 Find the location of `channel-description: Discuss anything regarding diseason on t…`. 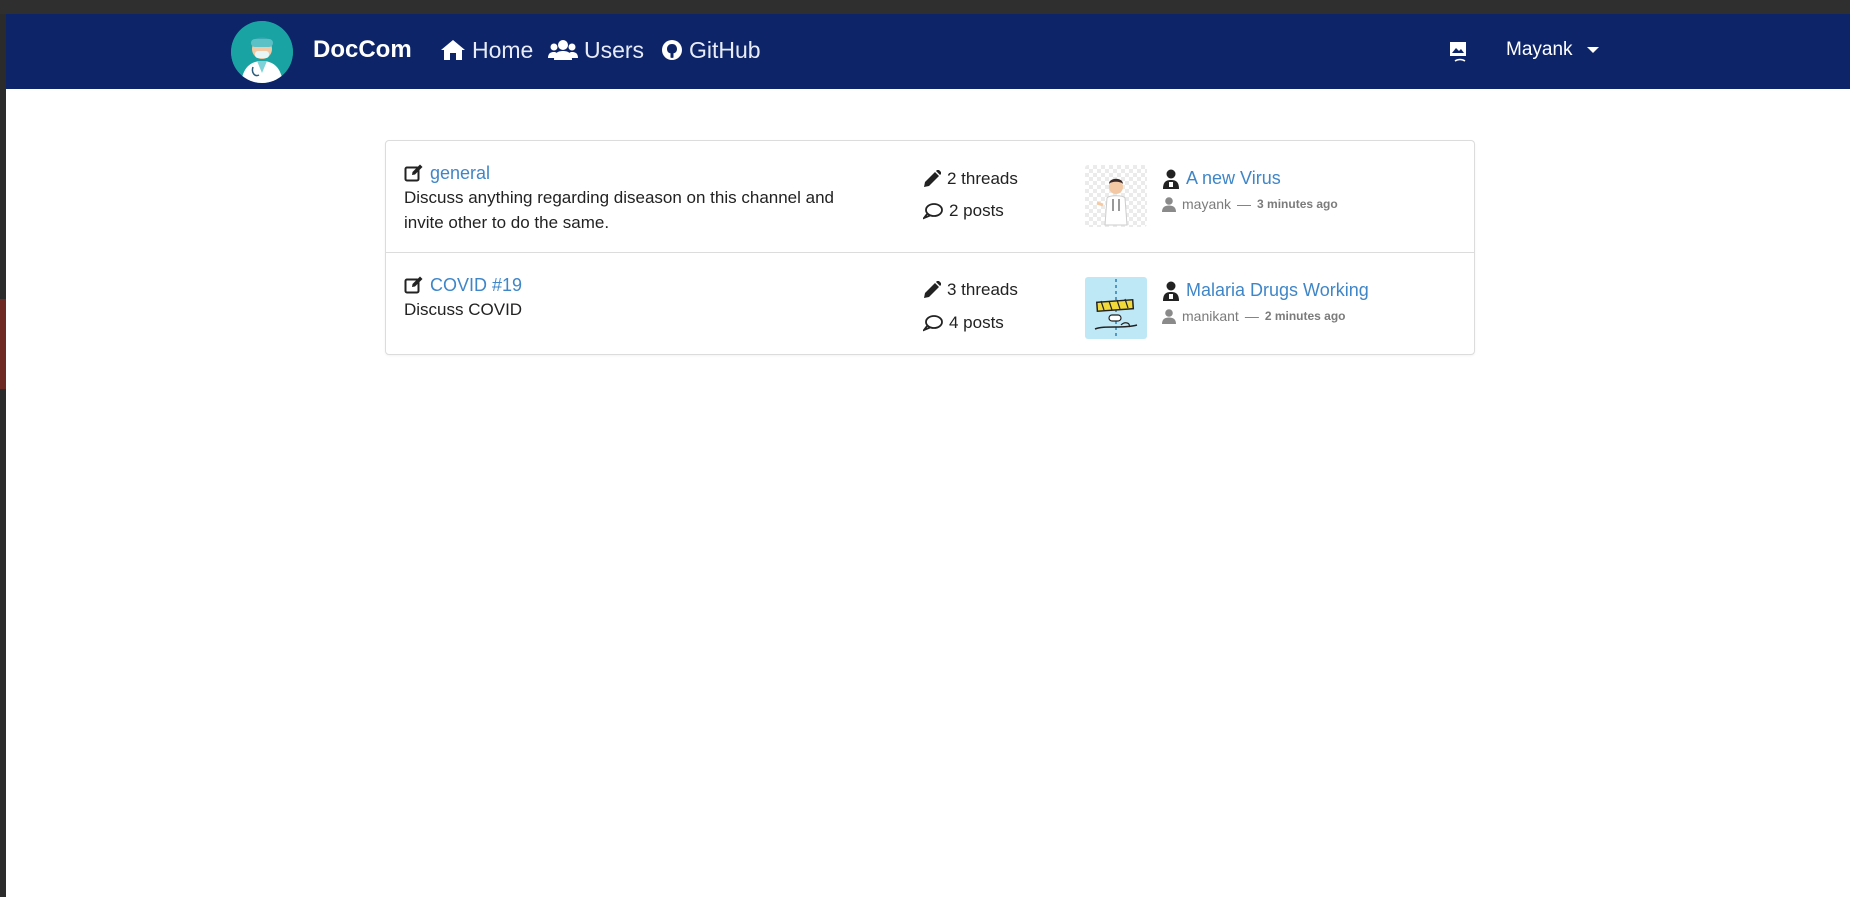

channel-description: Discuss anything regarding diseason on t… is located at coordinates (619, 210).